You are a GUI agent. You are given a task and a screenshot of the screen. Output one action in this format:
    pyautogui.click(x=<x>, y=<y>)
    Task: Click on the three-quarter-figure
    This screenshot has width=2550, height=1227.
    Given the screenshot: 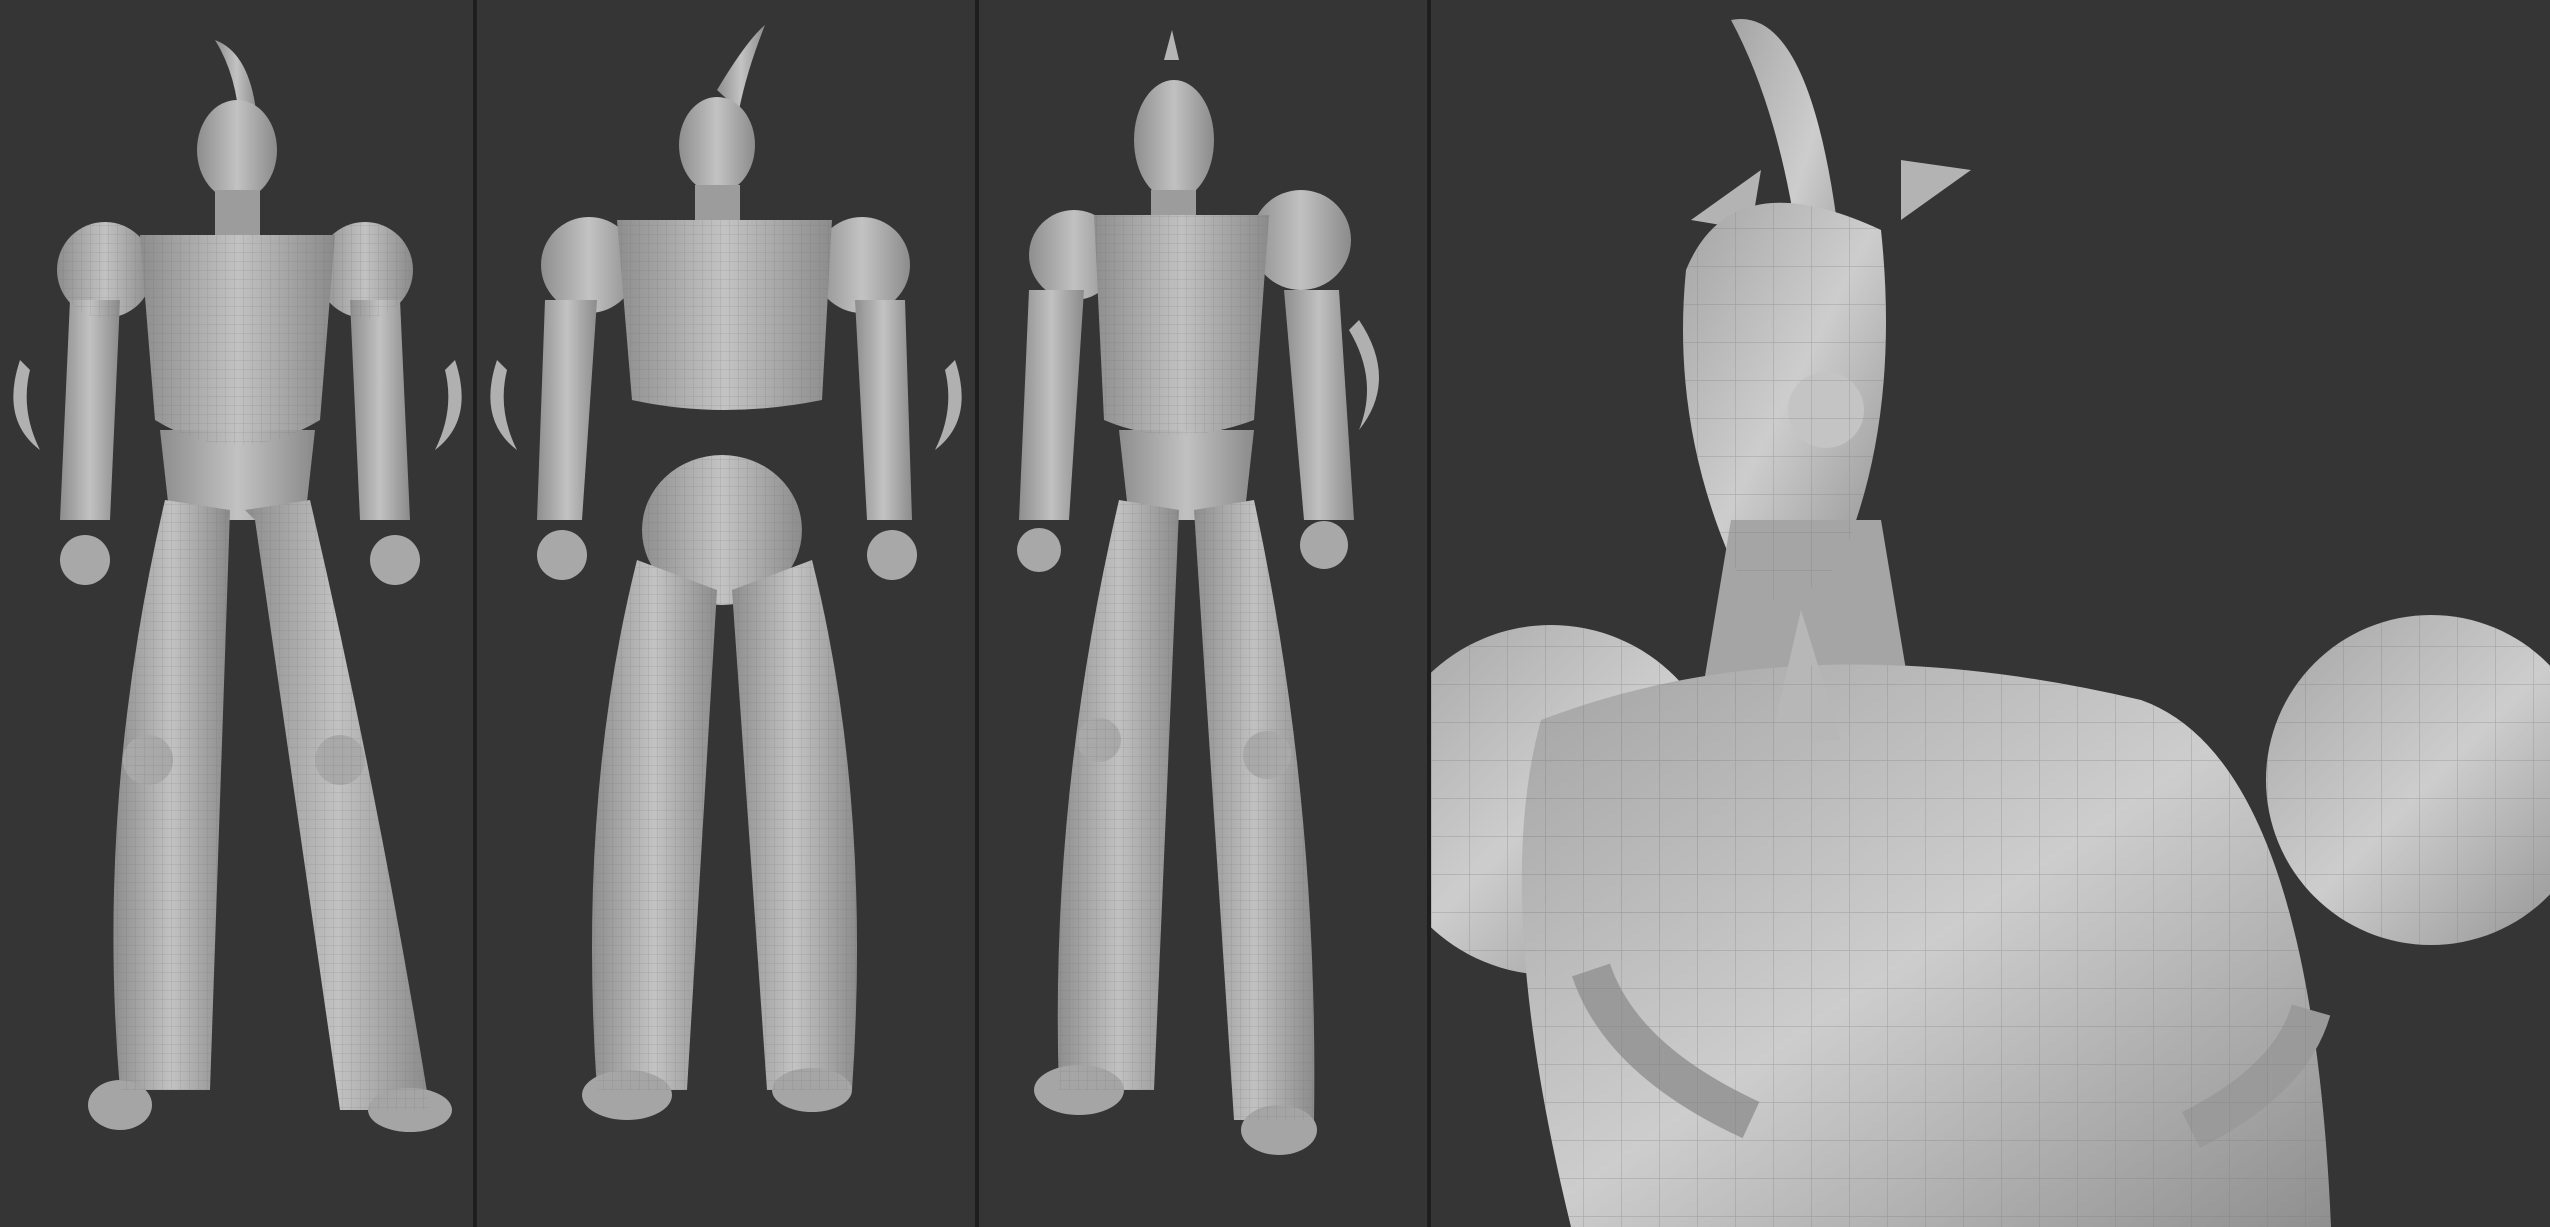 What is the action you would take?
    pyautogui.click(x=1198, y=592)
    